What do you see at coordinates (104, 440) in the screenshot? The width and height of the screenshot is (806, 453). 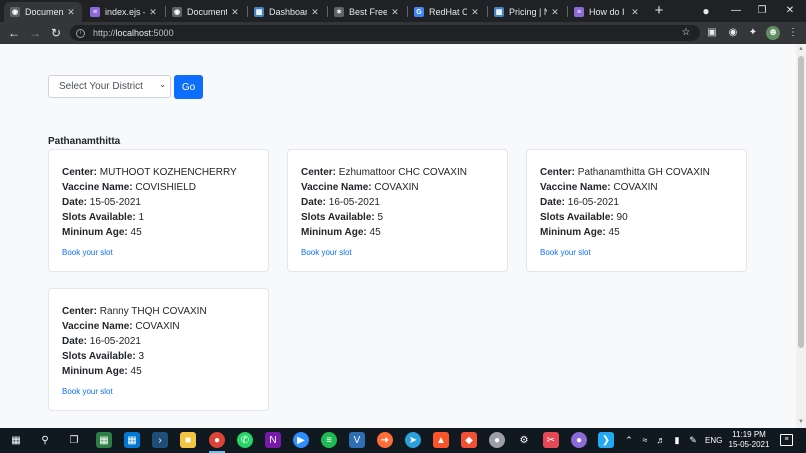 I see `calculator-icon: ▦` at bounding box center [104, 440].